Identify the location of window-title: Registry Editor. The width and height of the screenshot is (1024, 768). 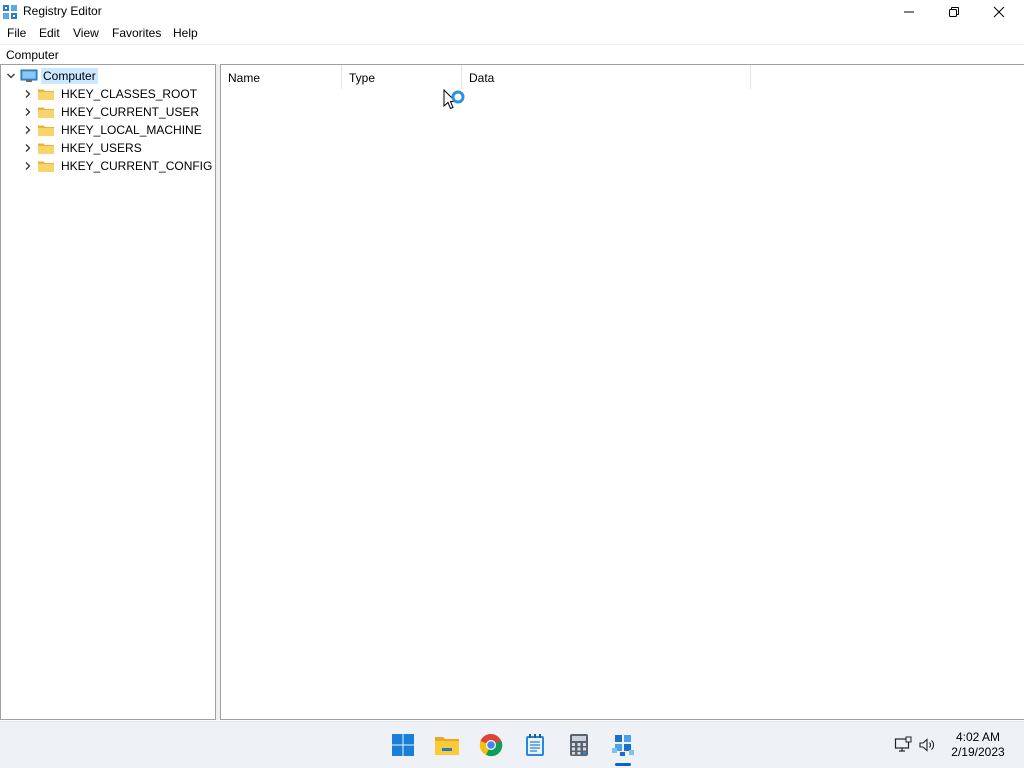
(62, 11).